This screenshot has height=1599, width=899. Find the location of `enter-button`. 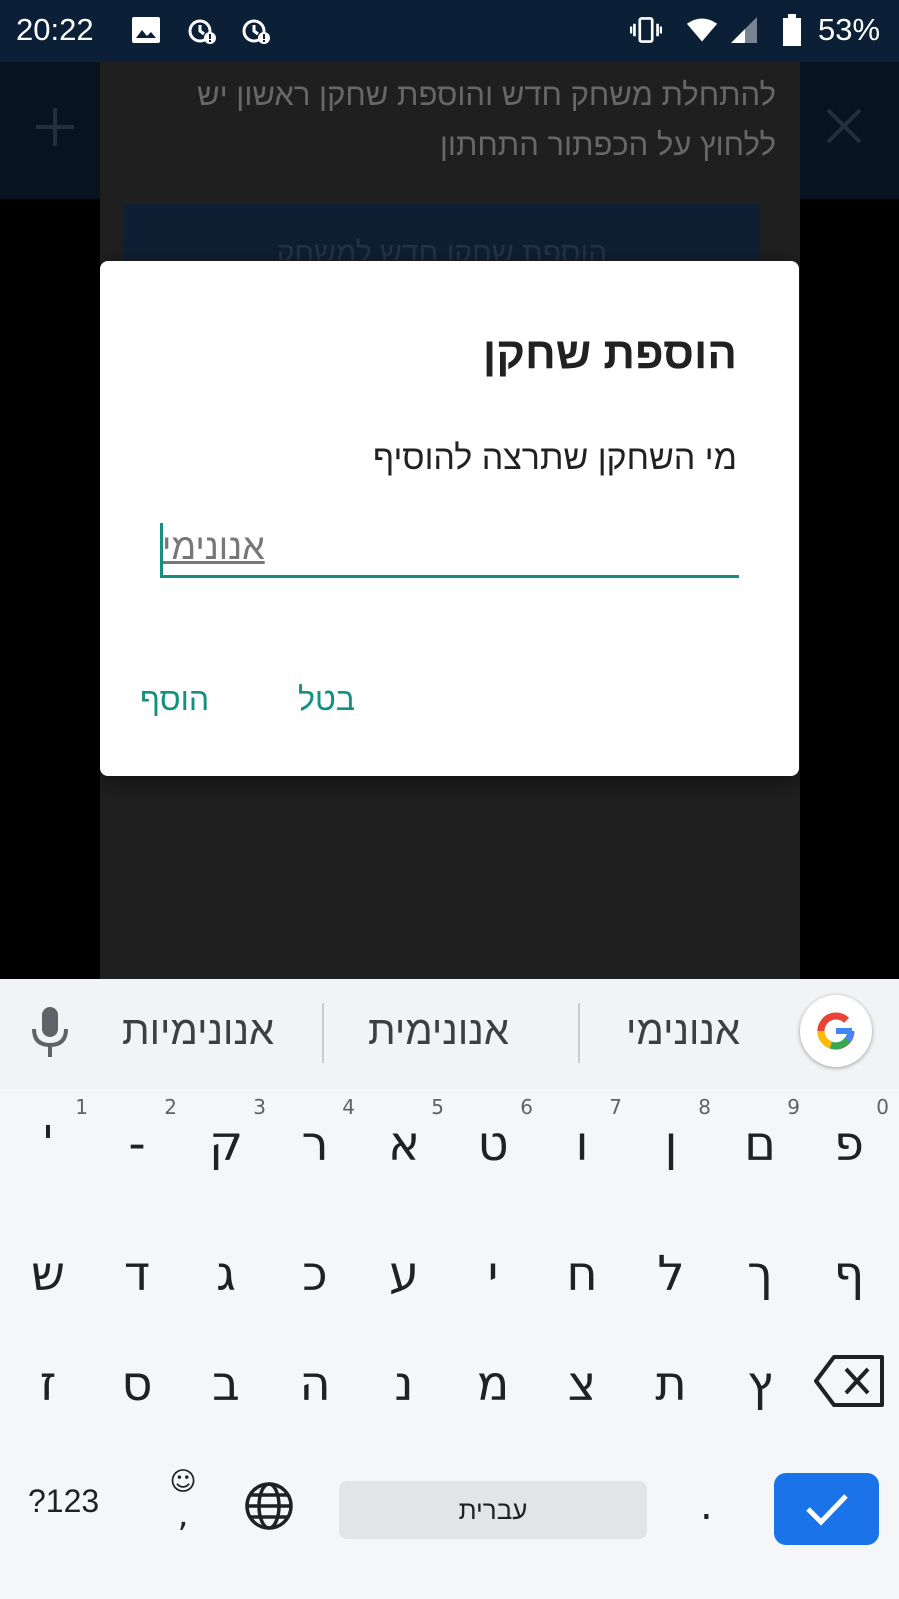

enter-button is located at coordinates (826, 1509).